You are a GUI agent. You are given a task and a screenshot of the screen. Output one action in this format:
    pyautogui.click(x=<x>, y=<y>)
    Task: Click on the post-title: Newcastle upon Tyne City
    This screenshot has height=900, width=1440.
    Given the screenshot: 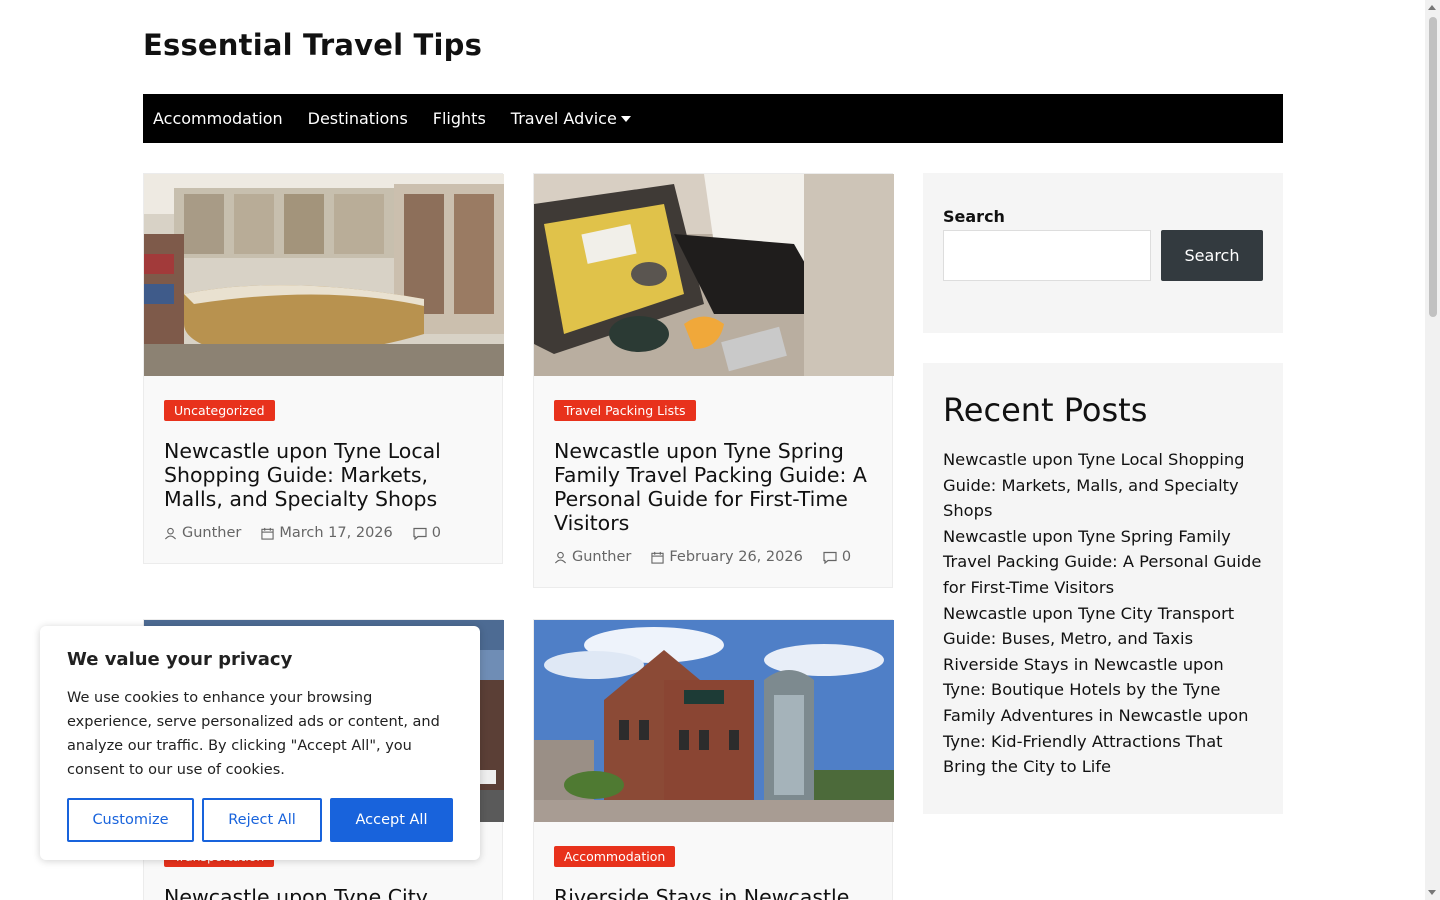 What is the action you would take?
    pyautogui.click(x=323, y=892)
    